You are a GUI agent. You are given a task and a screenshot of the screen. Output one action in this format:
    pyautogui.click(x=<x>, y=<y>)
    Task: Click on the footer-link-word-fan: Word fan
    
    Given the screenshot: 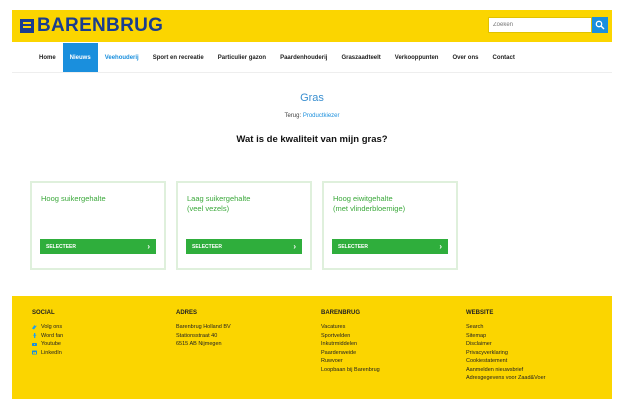 What is the action you would take?
    pyautogui.click(x=47, y=336)
    